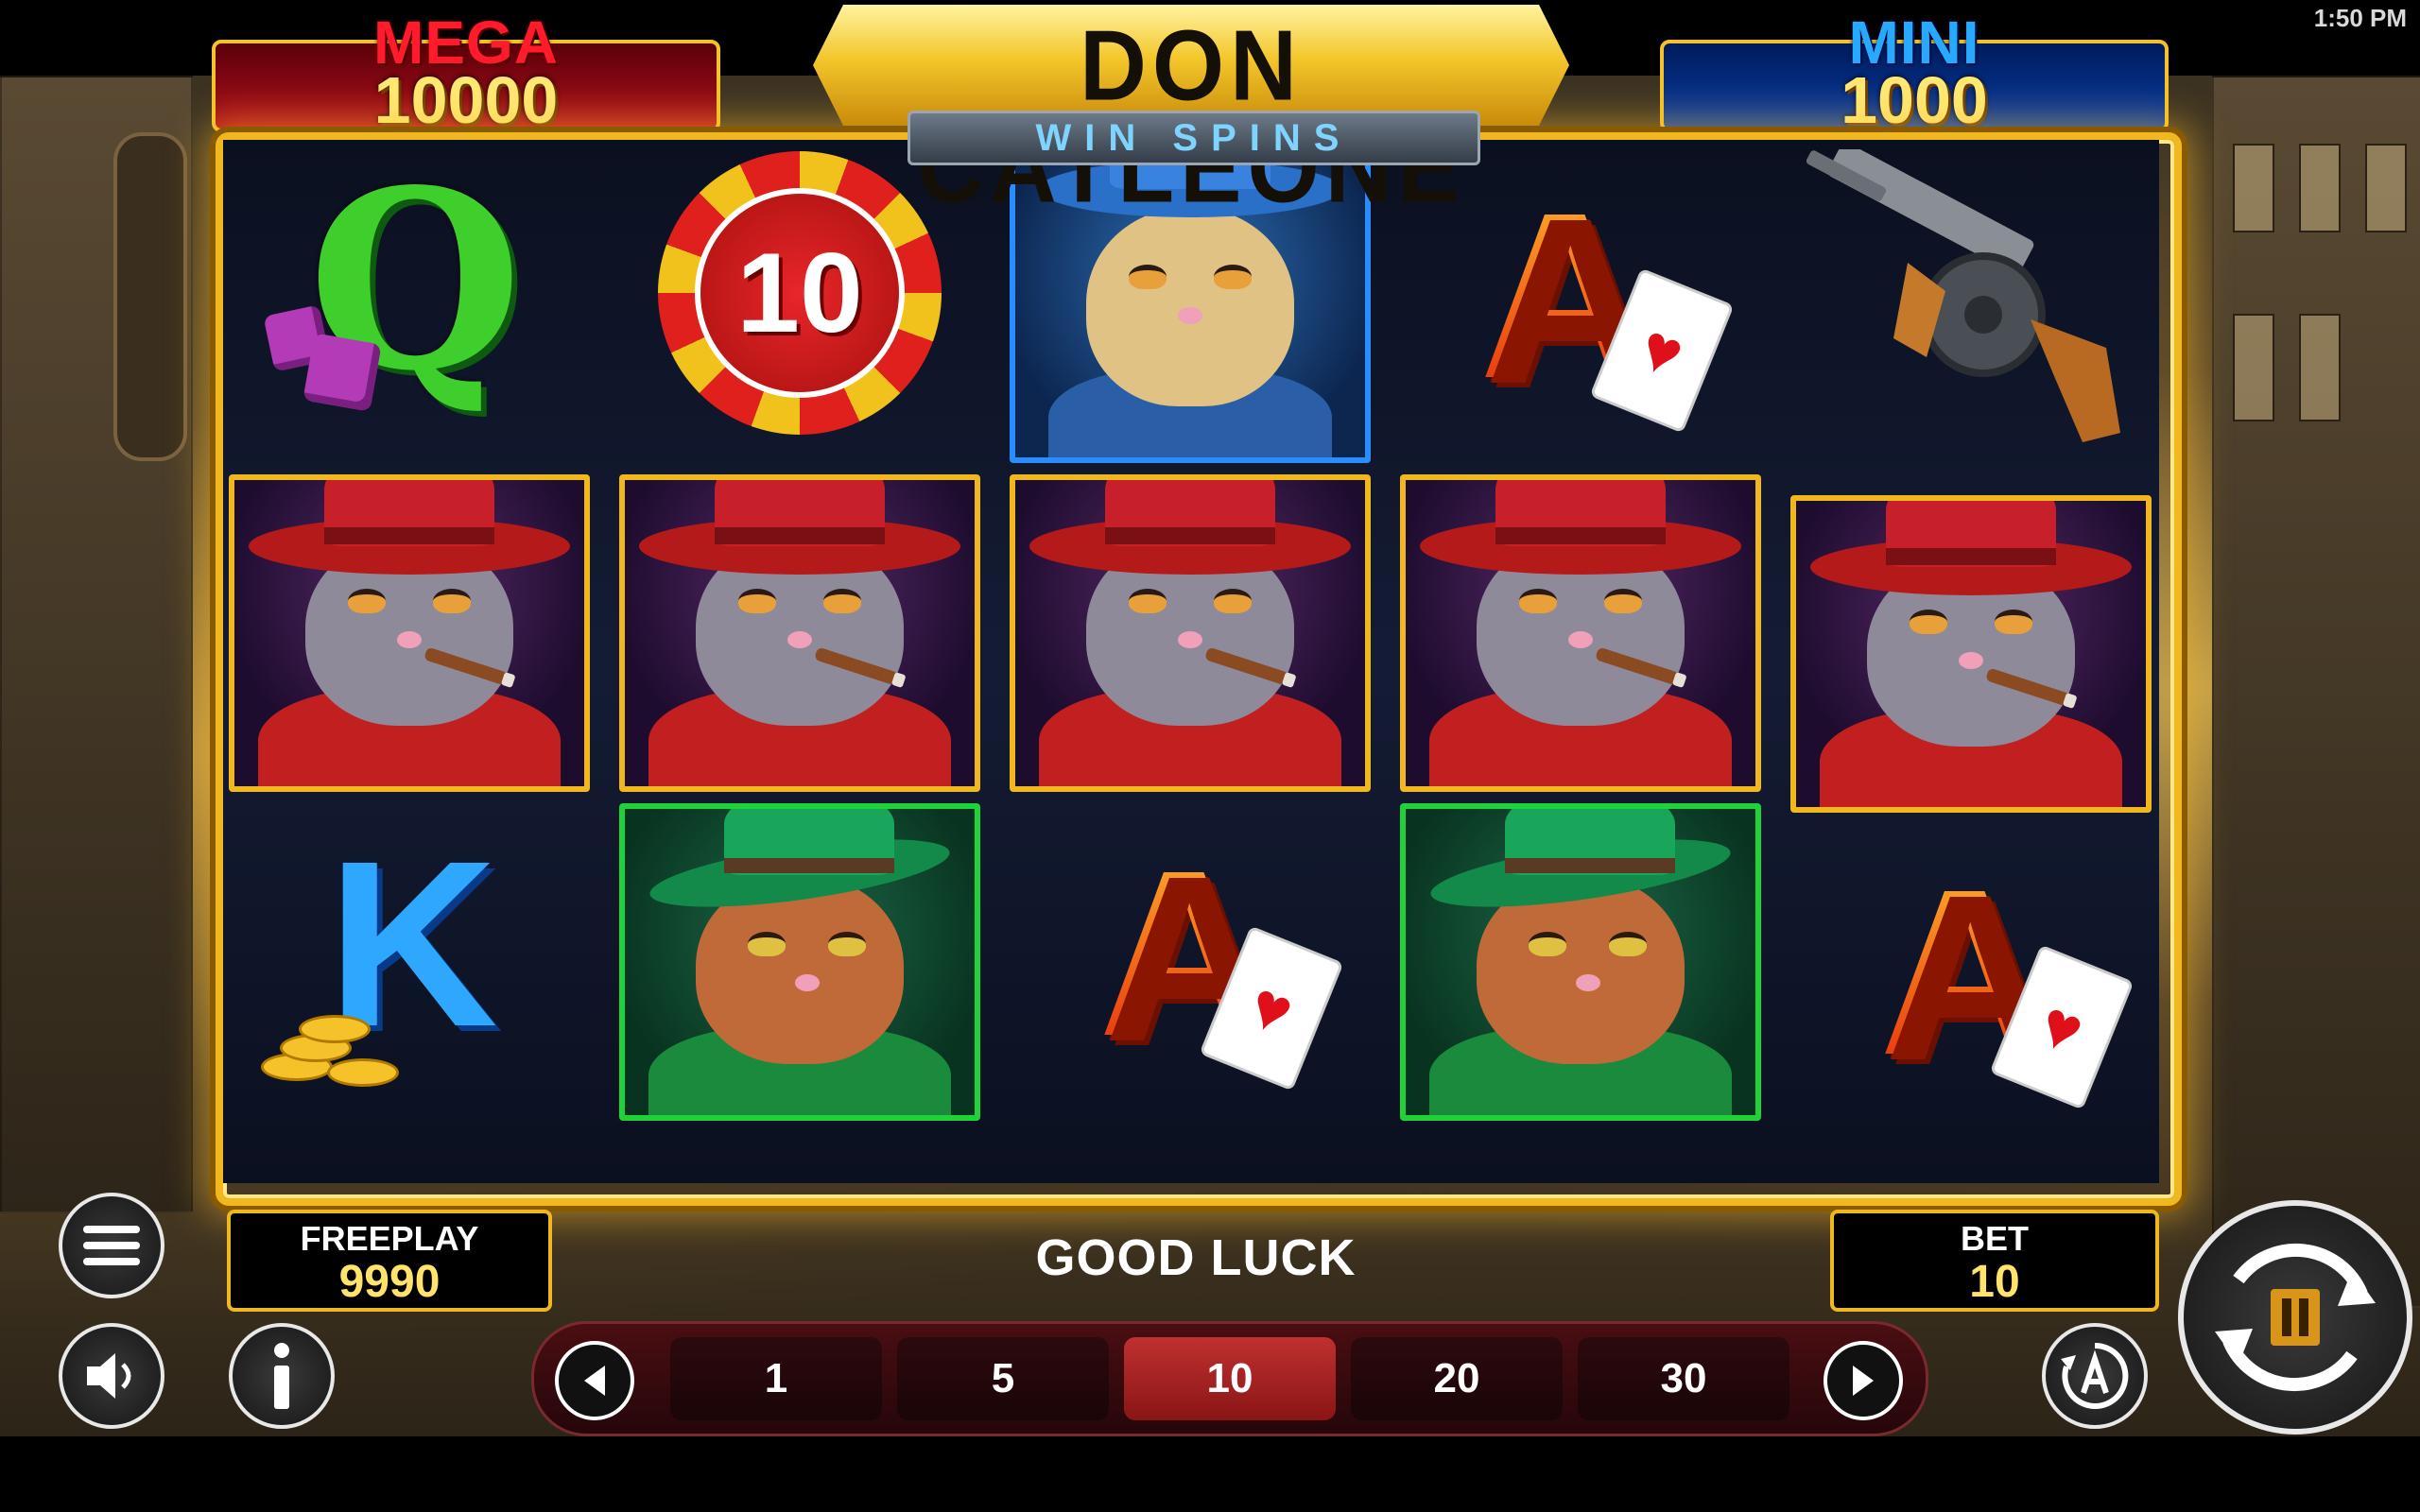 Image resolution: width=2420 pixels, height=1512 pixels. I want to click on reel-4-row-3-green-cat-symbol, so click(1580, 962).